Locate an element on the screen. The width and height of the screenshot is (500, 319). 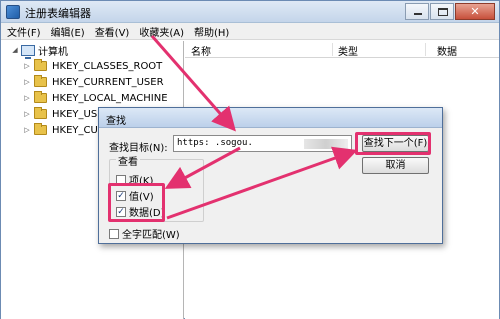
column-type: 类型 is located at coordinates (348, 50).